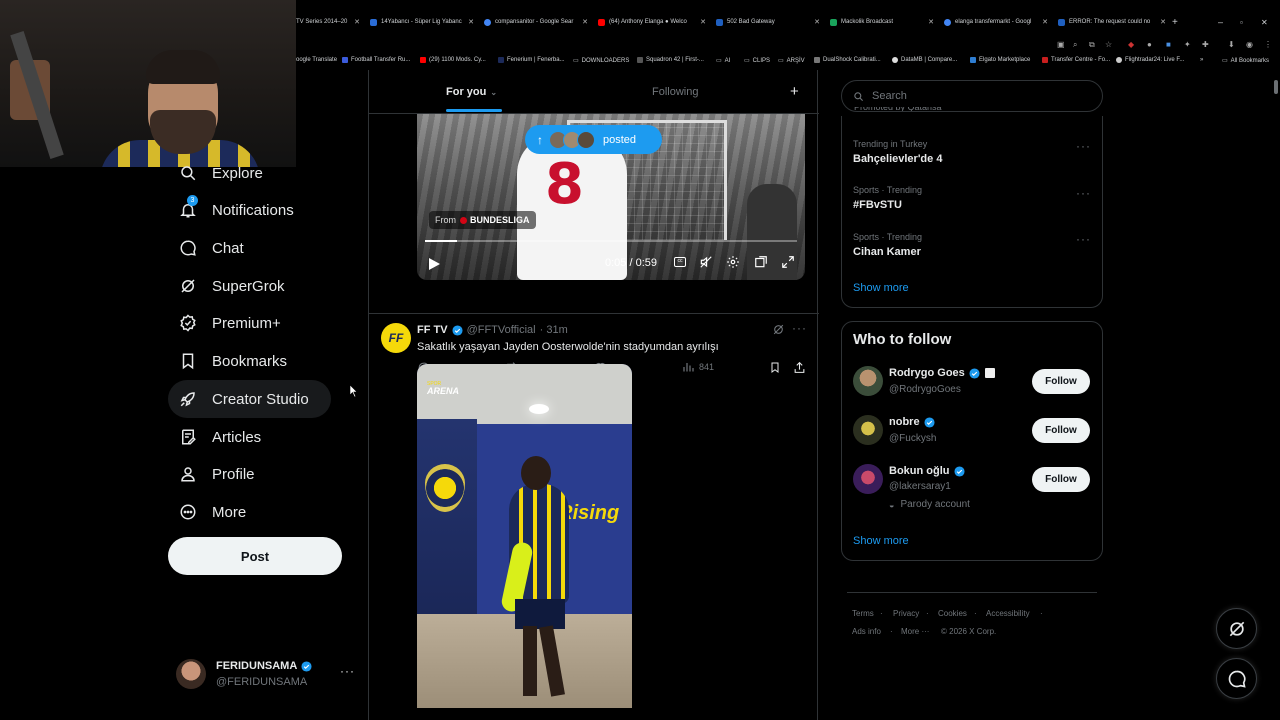  What do you see at coordinates (593, 139) in the screenshot?
I see `new-posts-pill: ↑ posted` at bounding box center [593, 139].